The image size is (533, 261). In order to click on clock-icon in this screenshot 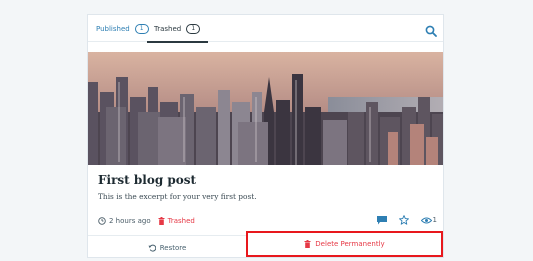, I will do `click(102, 221)`.